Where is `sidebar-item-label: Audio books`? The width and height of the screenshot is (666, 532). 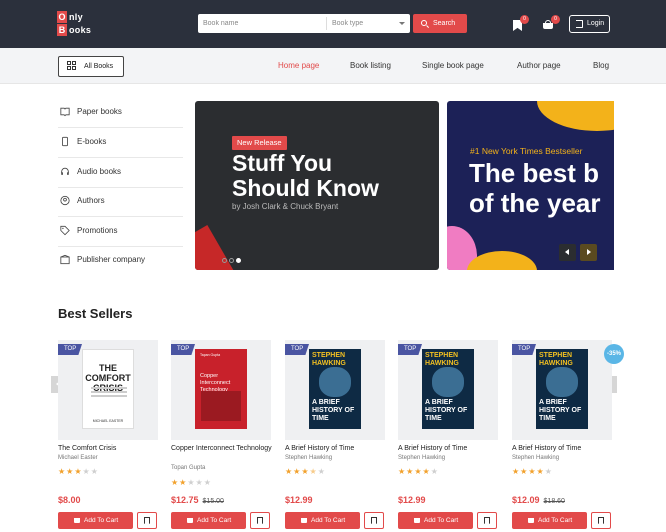
sidebar-item-label: Audio books is located at coordinates (99, 171).